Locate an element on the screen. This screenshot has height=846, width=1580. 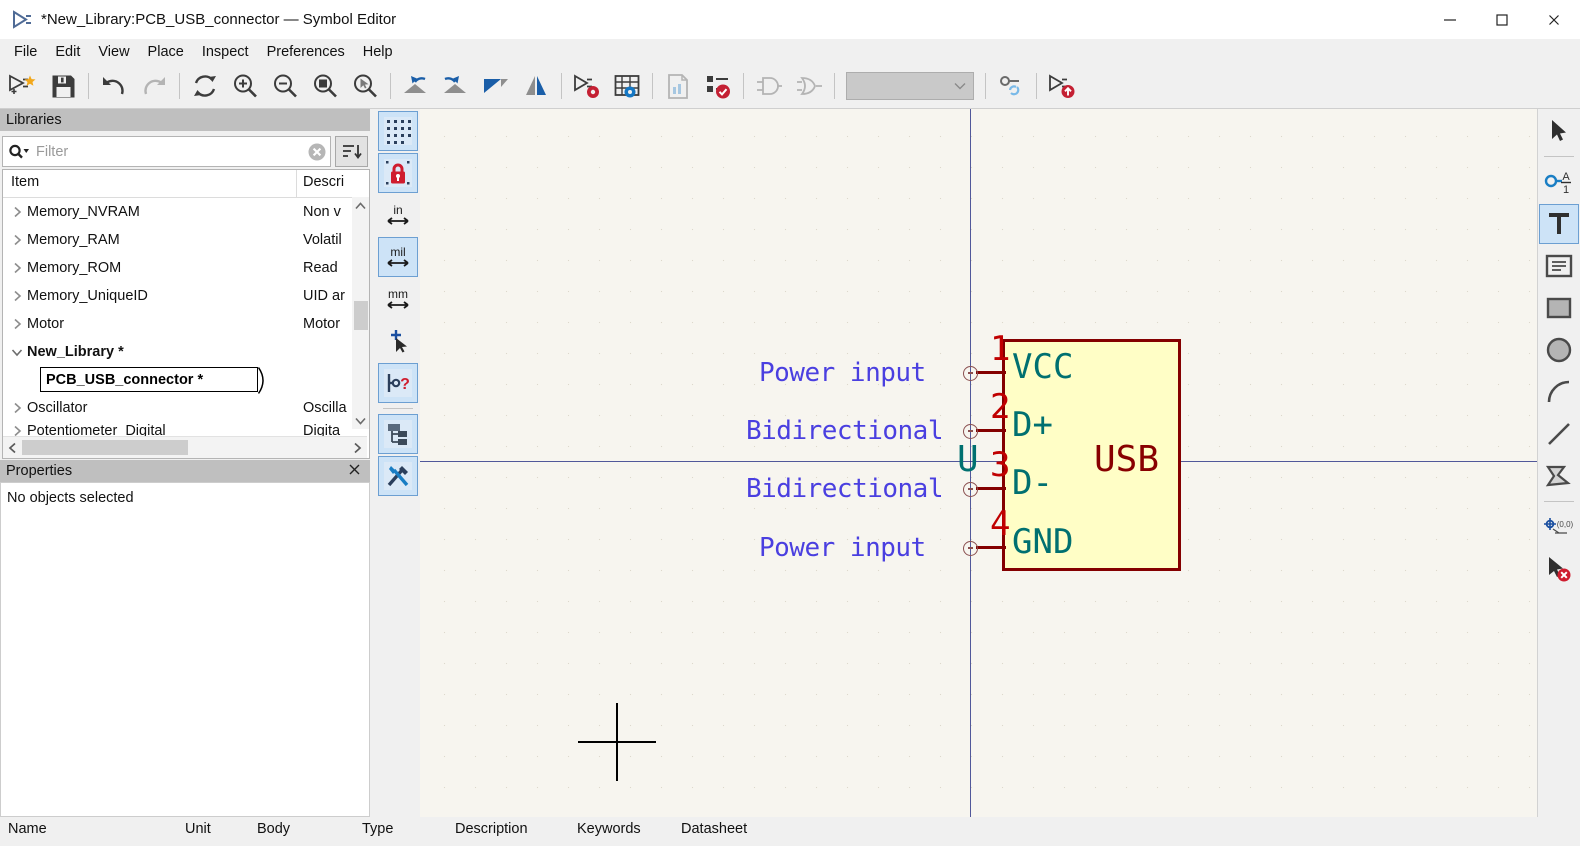
tree-horizontal-scrollbar is located at coordinates (185, 447).